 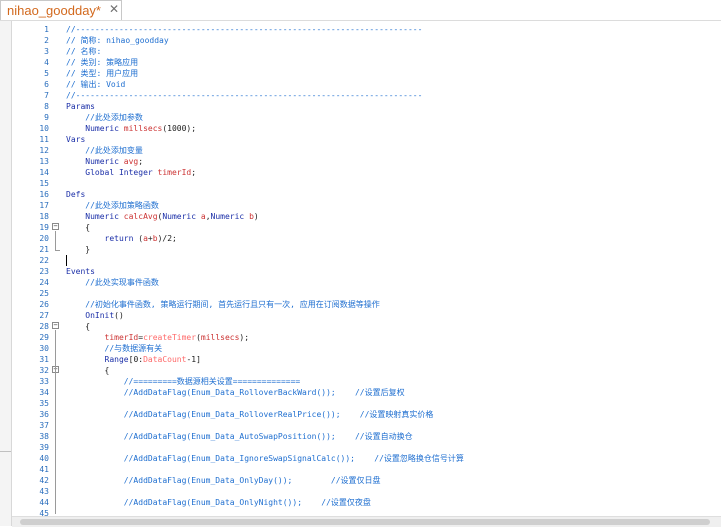 What do you see at coordinates (167, 238) in the screenshot?
I see `code-token: )/2;` at bounding box center [167, 238].